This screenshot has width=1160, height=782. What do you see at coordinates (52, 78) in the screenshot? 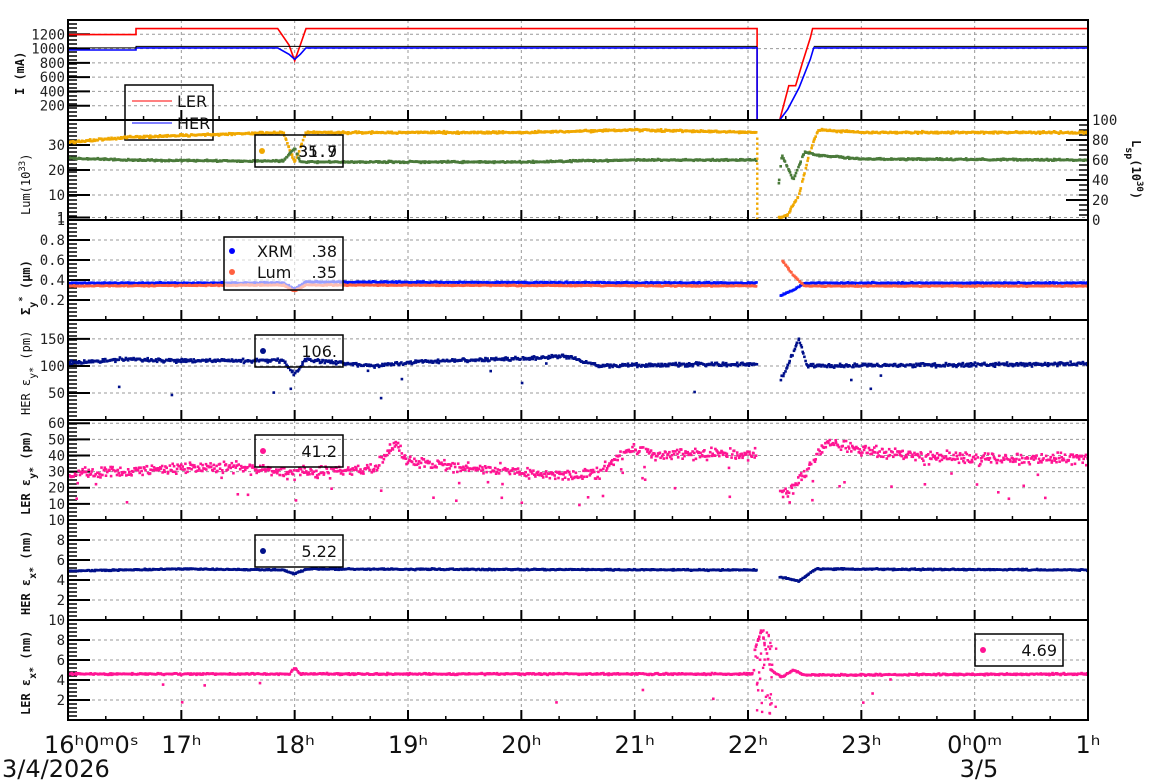
I see `y-tick-label: 600` at bounding box center [52, 78].